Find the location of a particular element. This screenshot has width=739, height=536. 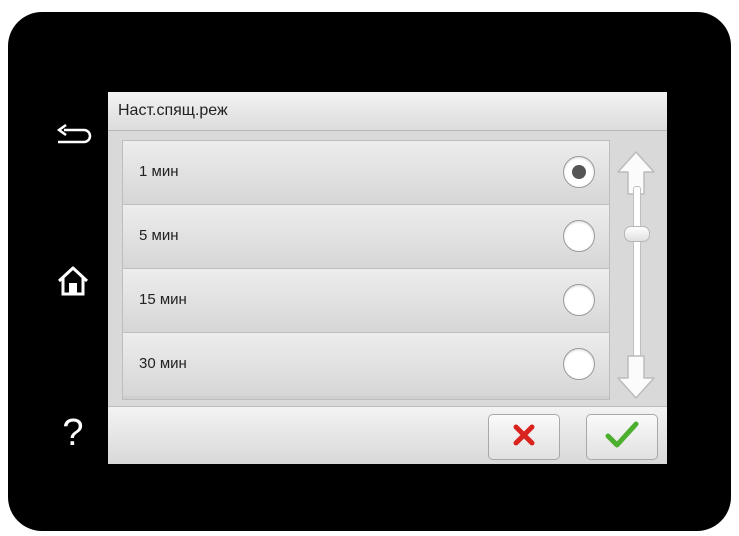

home-icon is located at coordinates (73, 283).